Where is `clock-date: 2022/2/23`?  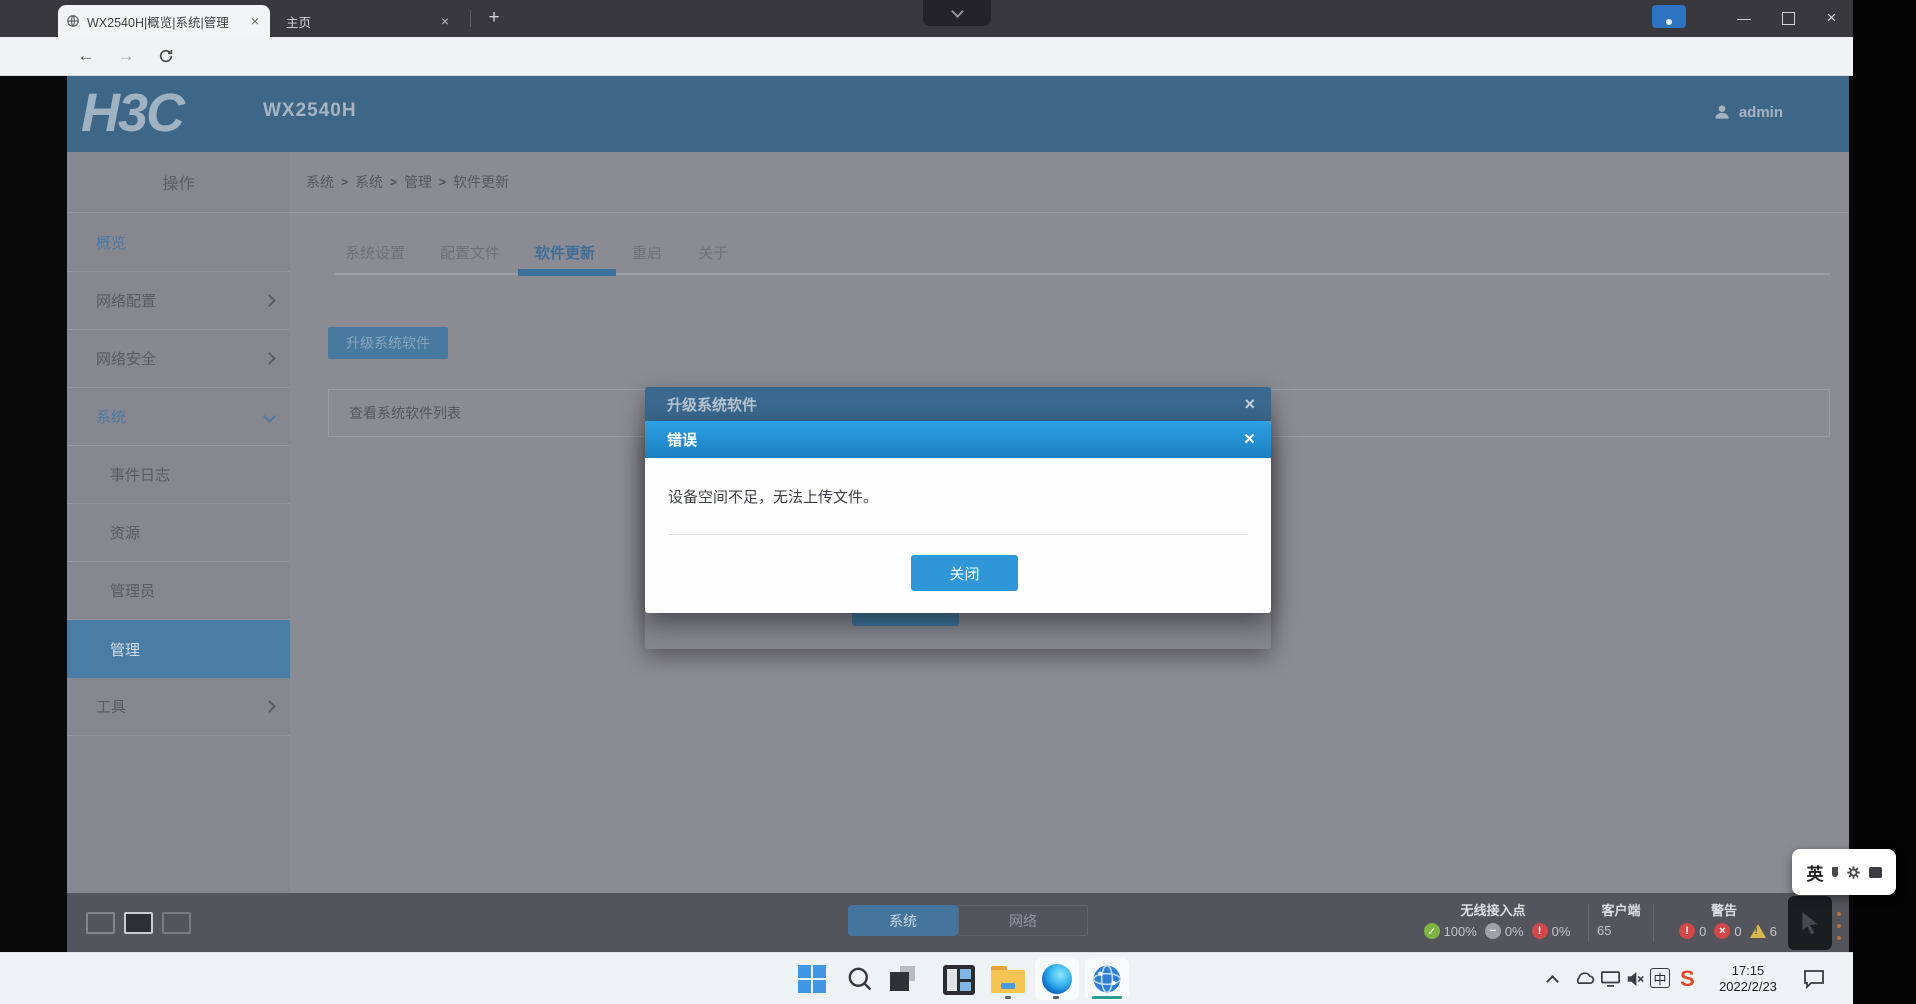 clock-date: 2022/2/23 is located at coordinates (1748, 986).